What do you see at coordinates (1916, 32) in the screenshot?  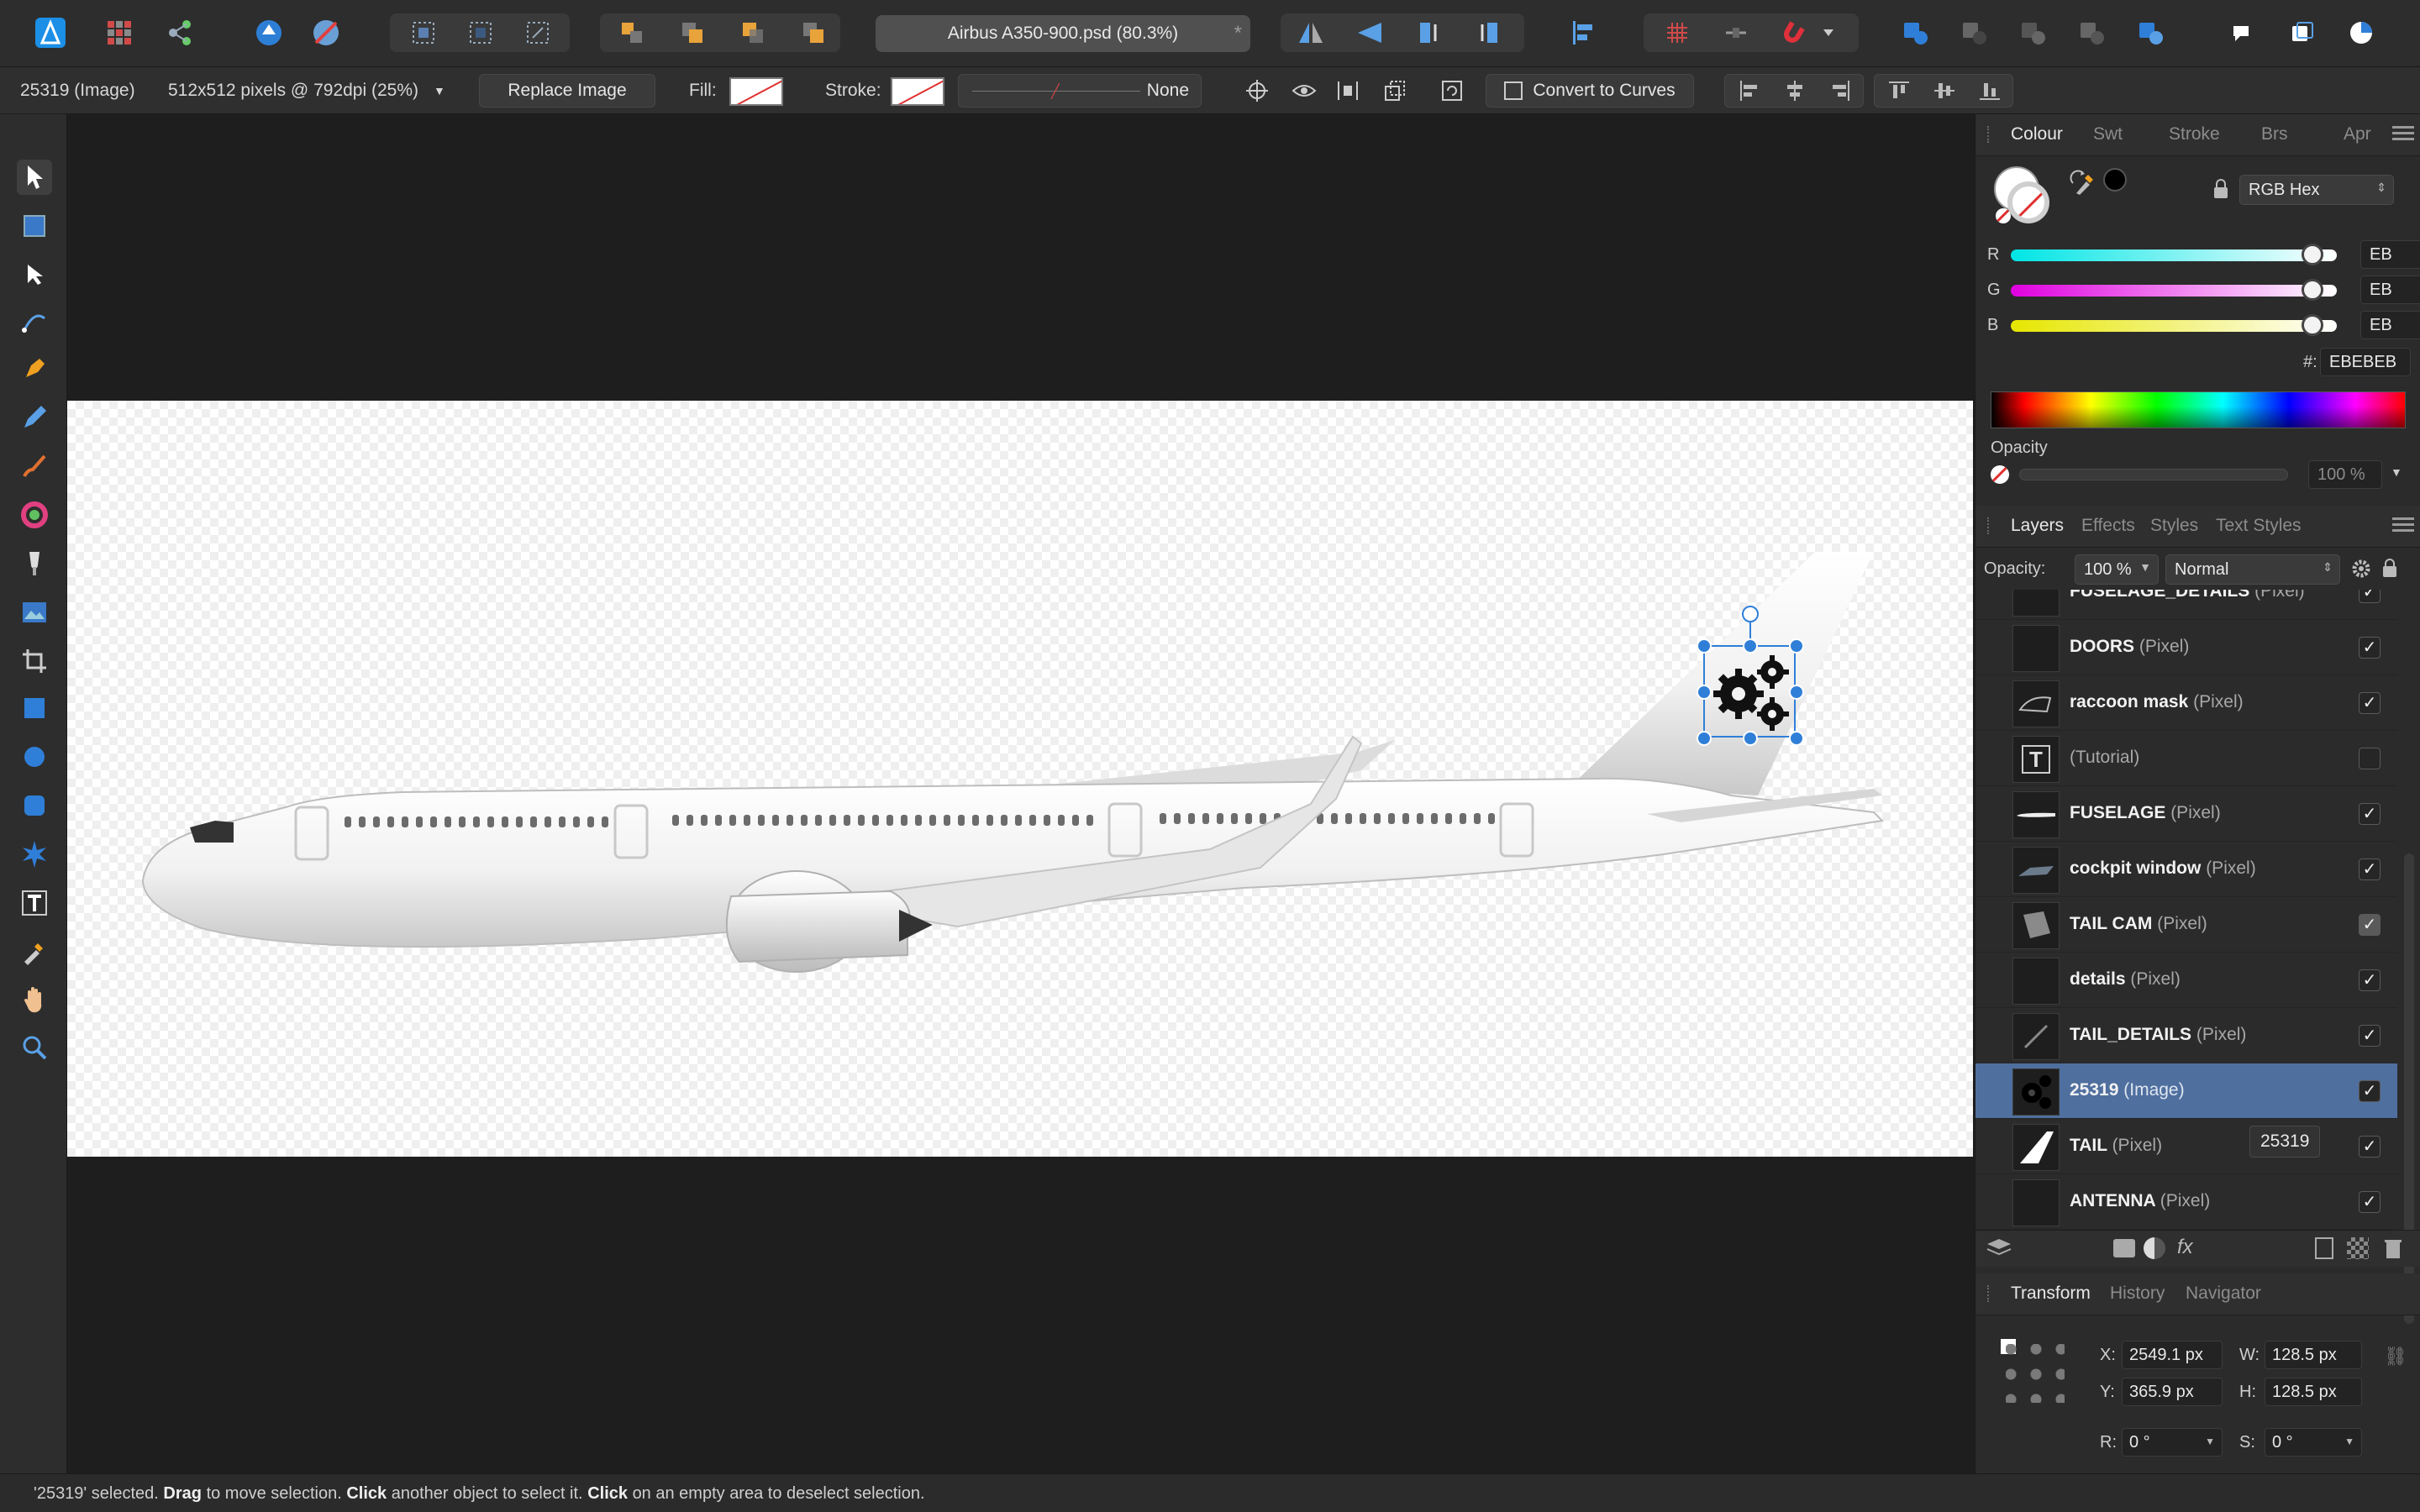 I see `add-icon` at bounding box center [1916, 32].